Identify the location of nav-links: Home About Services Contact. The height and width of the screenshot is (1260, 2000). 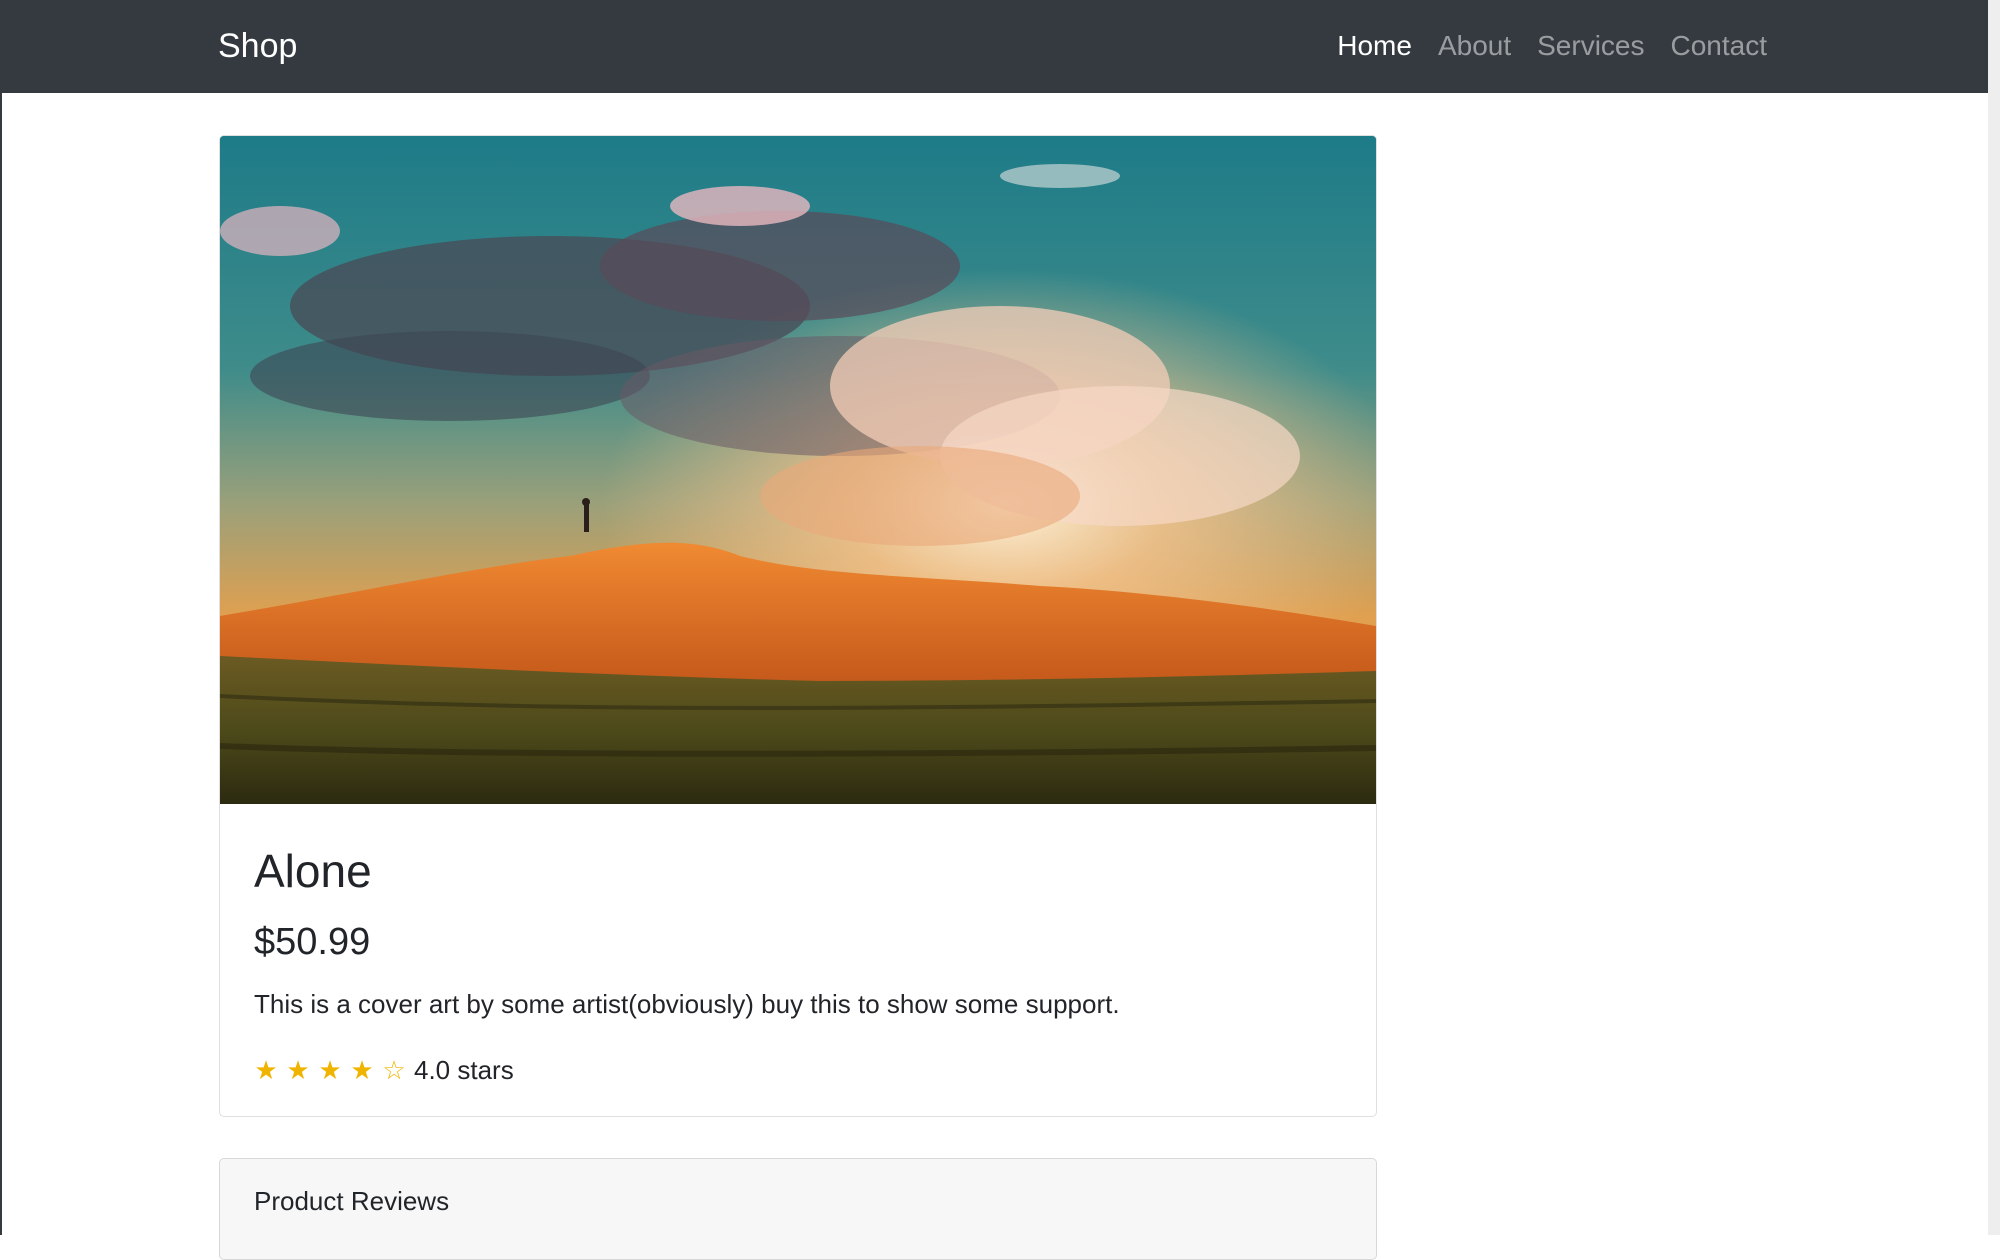
(1552, 46).